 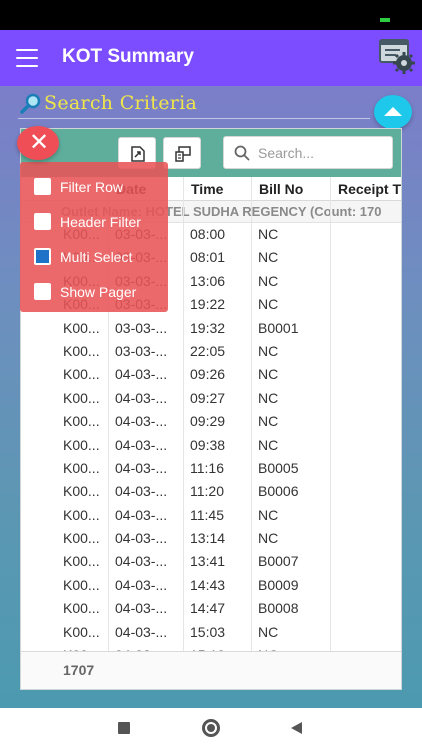 I want to click on option-header-filter: Header Filter, so click(x=87, y=221).